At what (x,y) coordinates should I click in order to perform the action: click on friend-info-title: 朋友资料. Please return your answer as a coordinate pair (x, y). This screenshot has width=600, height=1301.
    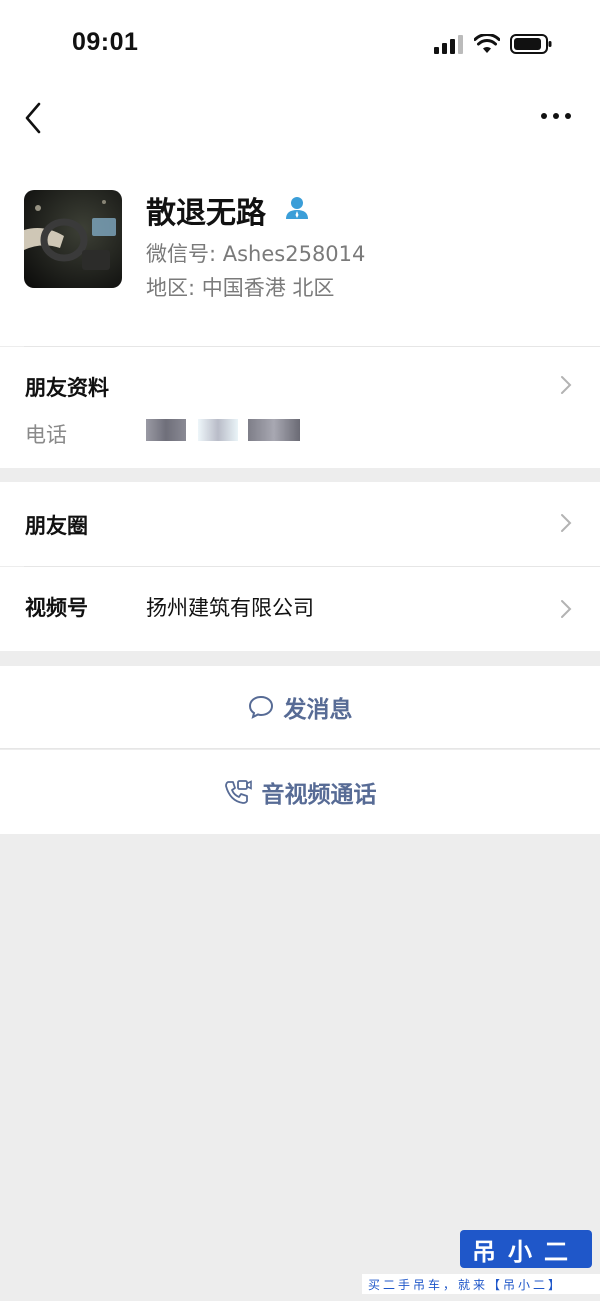
    Looking at the image, I should click on (67, 388).